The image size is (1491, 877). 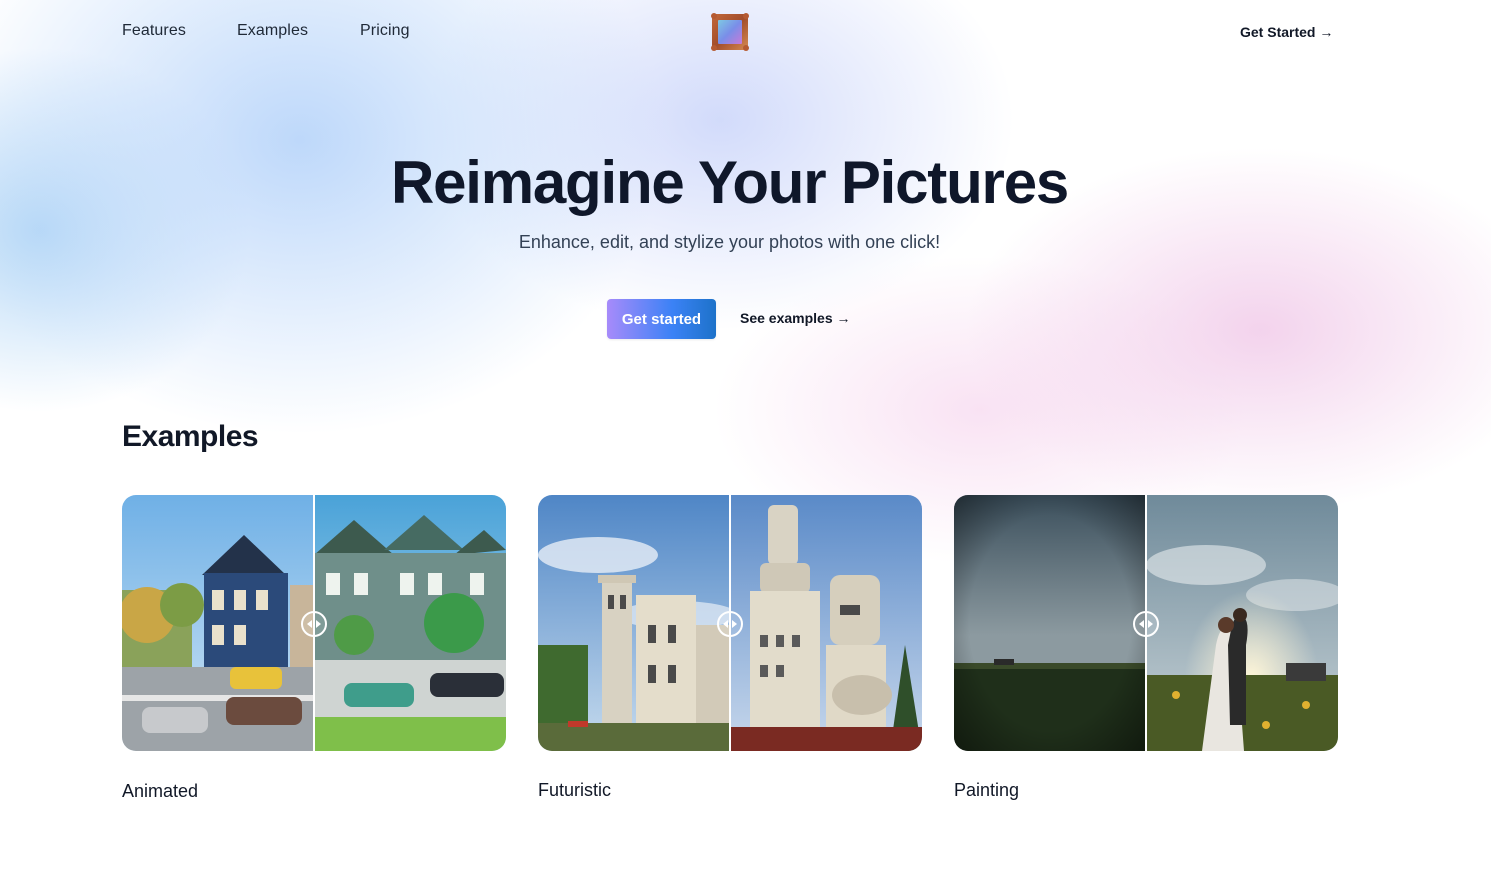 I want to click on nav-link-pricing: Pricing, so click(x=385, y=31).